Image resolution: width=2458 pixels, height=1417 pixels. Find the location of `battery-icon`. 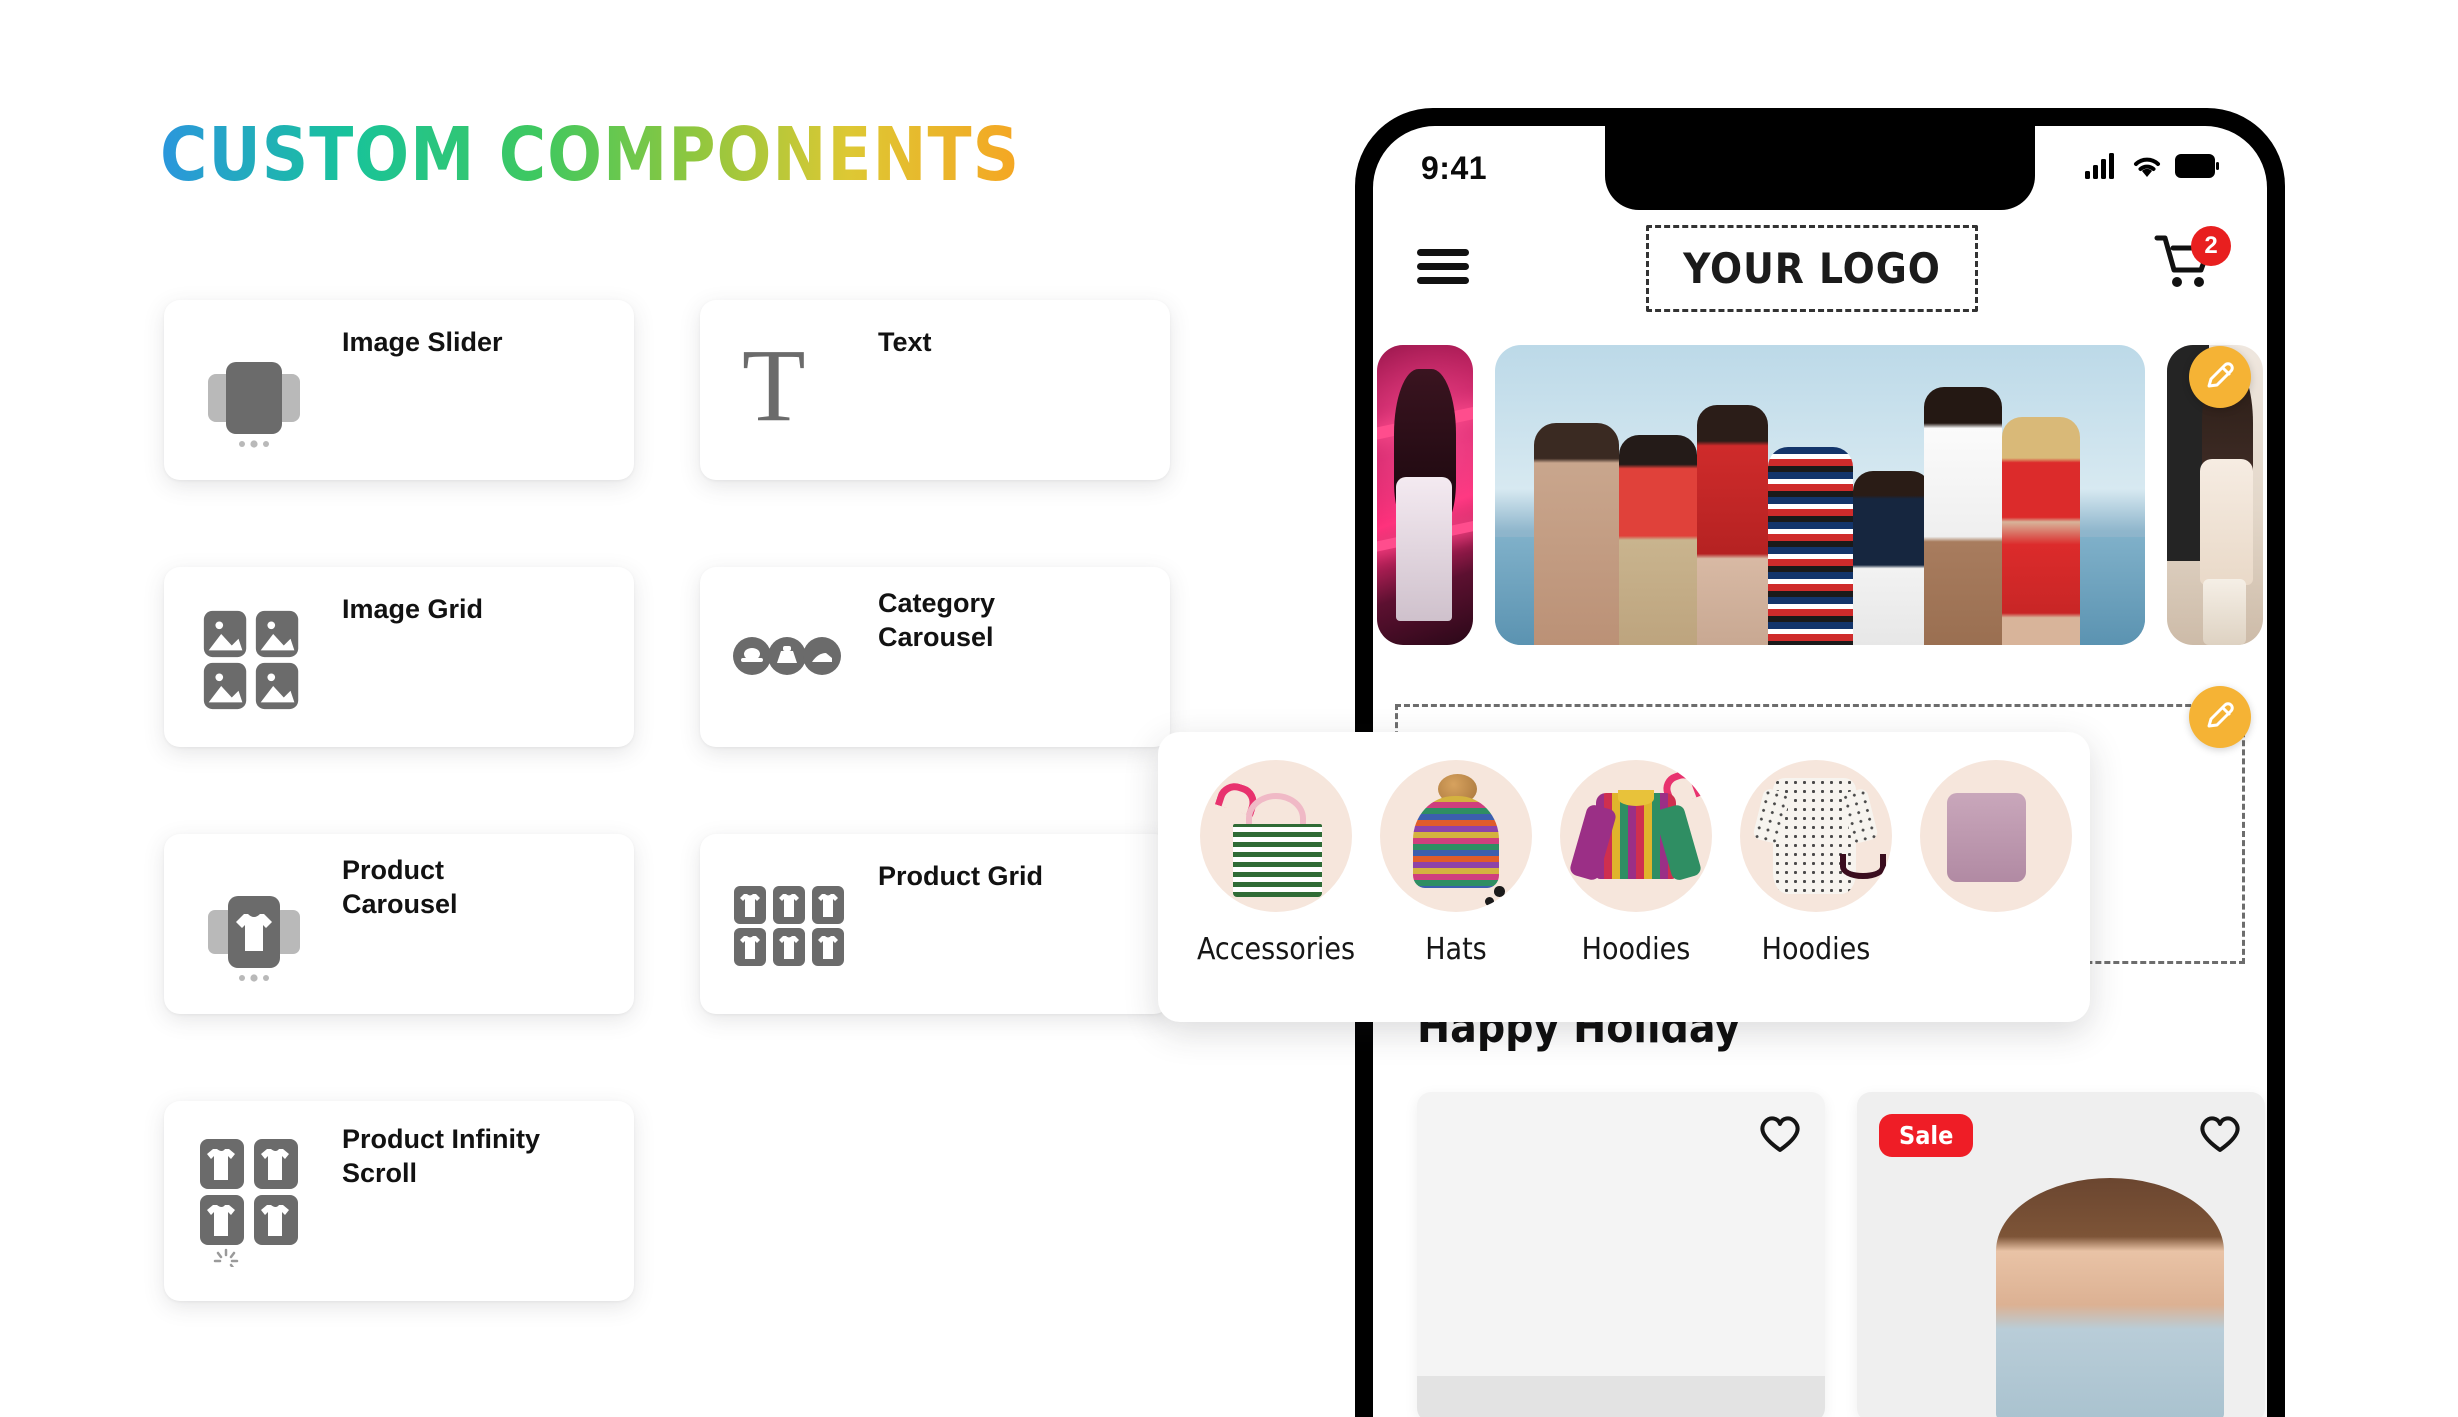

battery-icon is located at coordinates (2197, 168).